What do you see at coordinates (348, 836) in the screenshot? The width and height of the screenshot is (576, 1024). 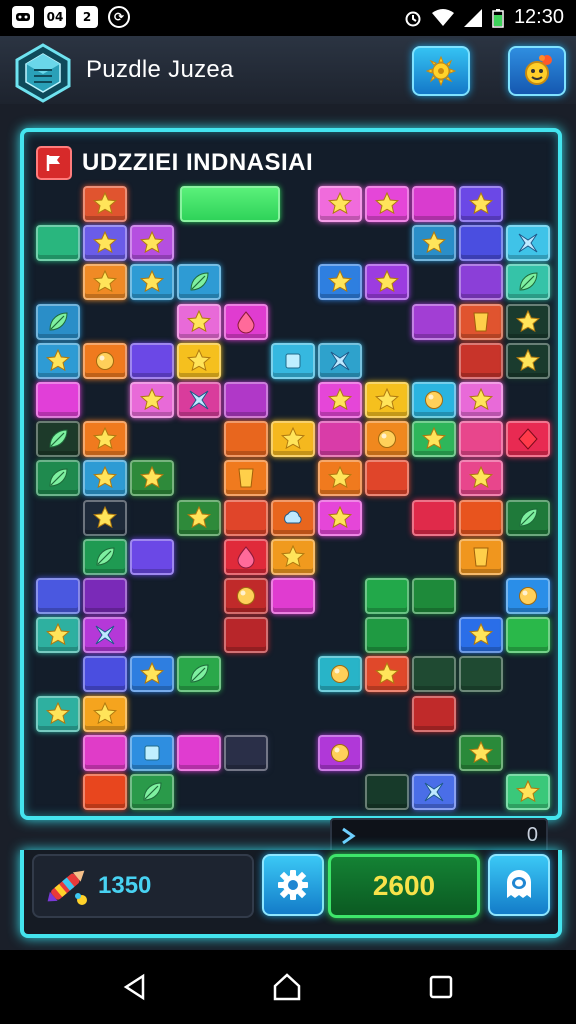 I see `play-arrow-icon` at bounding box center [348, 836].